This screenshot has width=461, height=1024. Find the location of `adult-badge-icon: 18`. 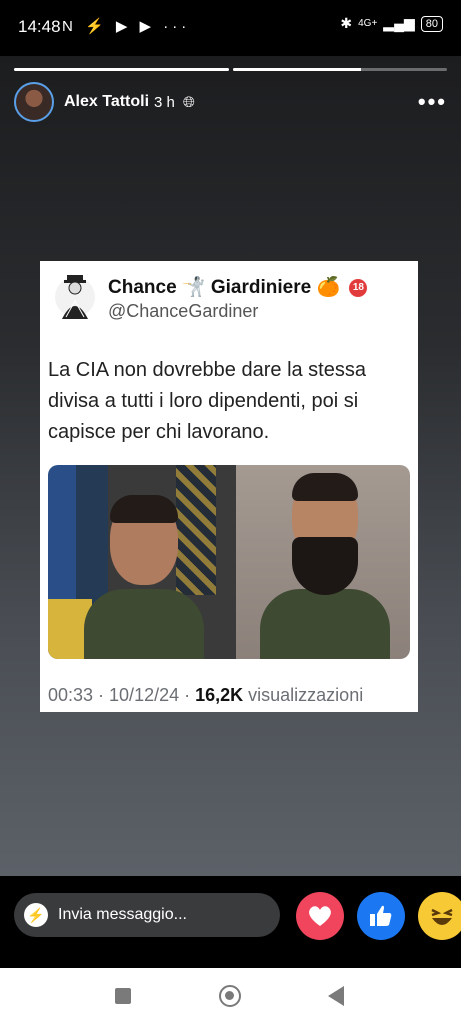

adult-badge-icon: 18 is located at coordinates (358, 287).